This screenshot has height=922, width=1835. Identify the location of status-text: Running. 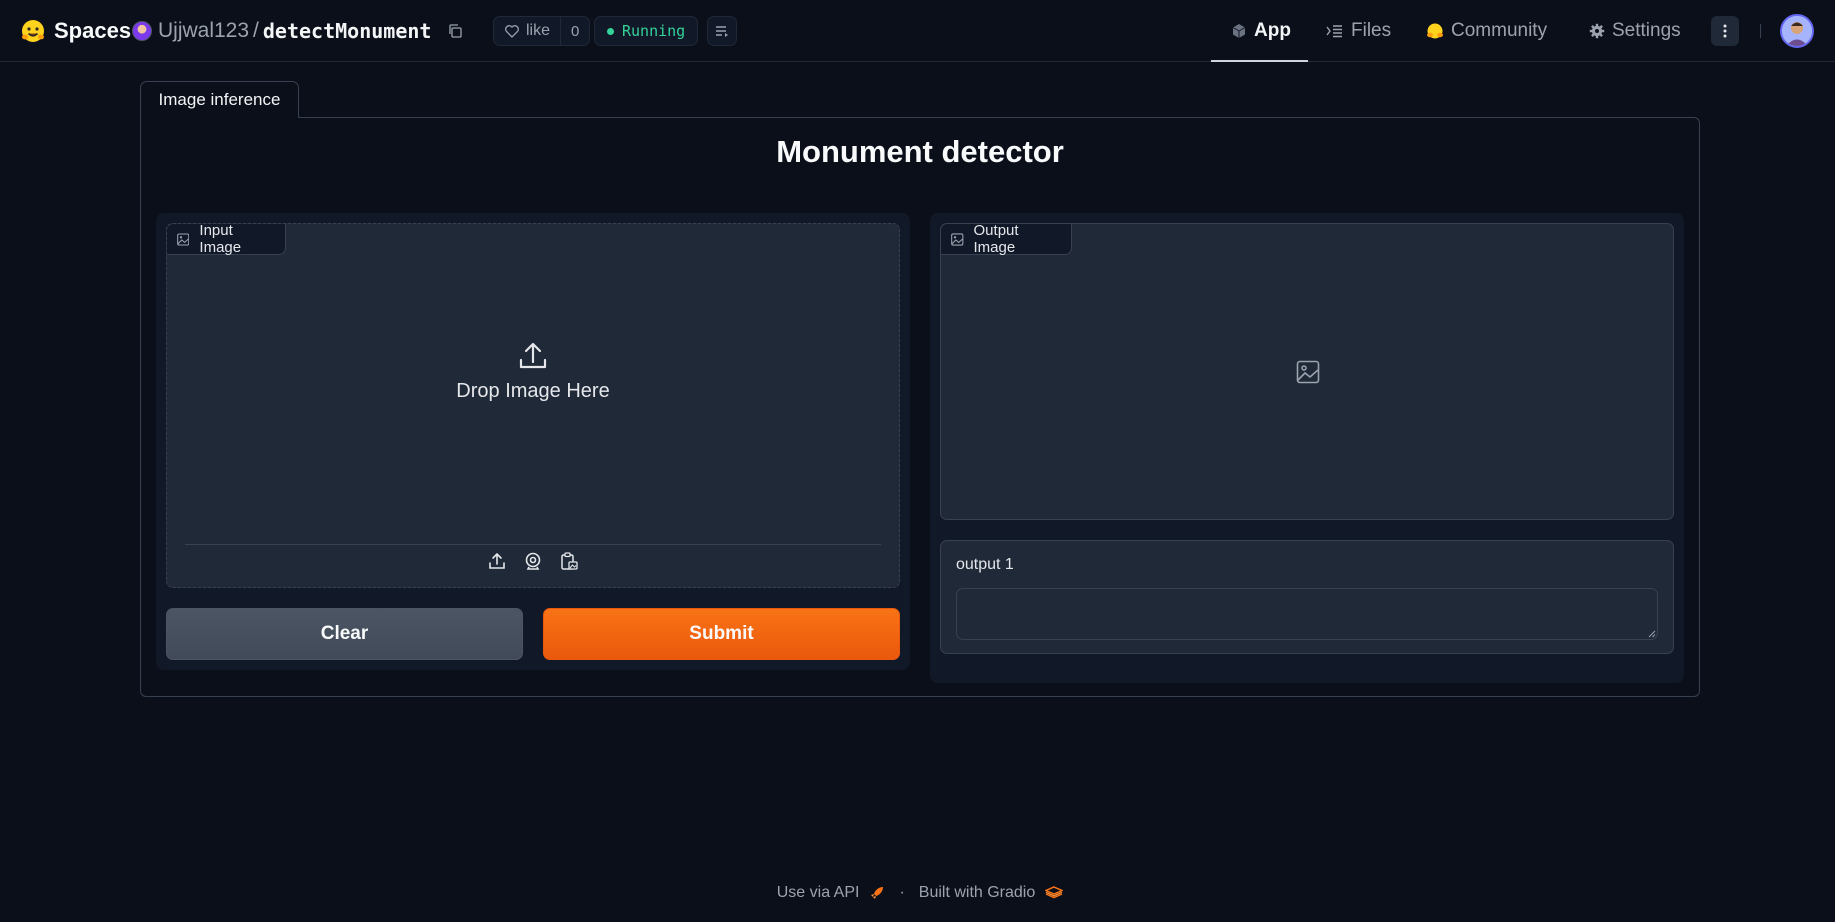
(654, 31).